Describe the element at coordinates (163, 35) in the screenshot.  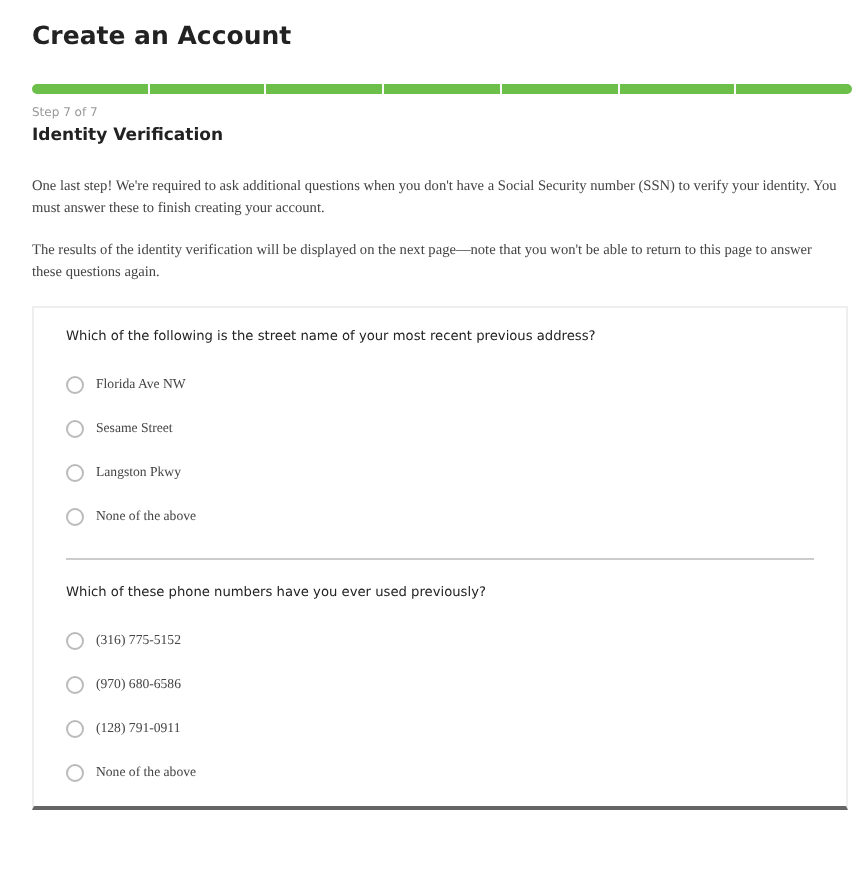
I see `page-title: Create an Account` at that location.